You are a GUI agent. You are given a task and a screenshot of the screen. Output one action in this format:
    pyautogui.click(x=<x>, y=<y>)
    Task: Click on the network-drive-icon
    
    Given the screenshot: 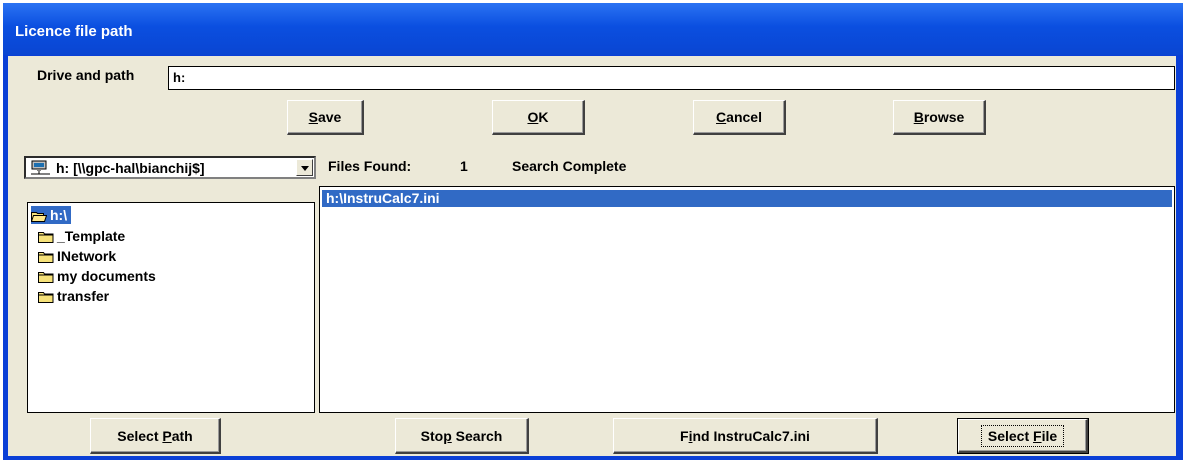 What is the action you would take?
    pyautogui.click(x=41, y=170)
    